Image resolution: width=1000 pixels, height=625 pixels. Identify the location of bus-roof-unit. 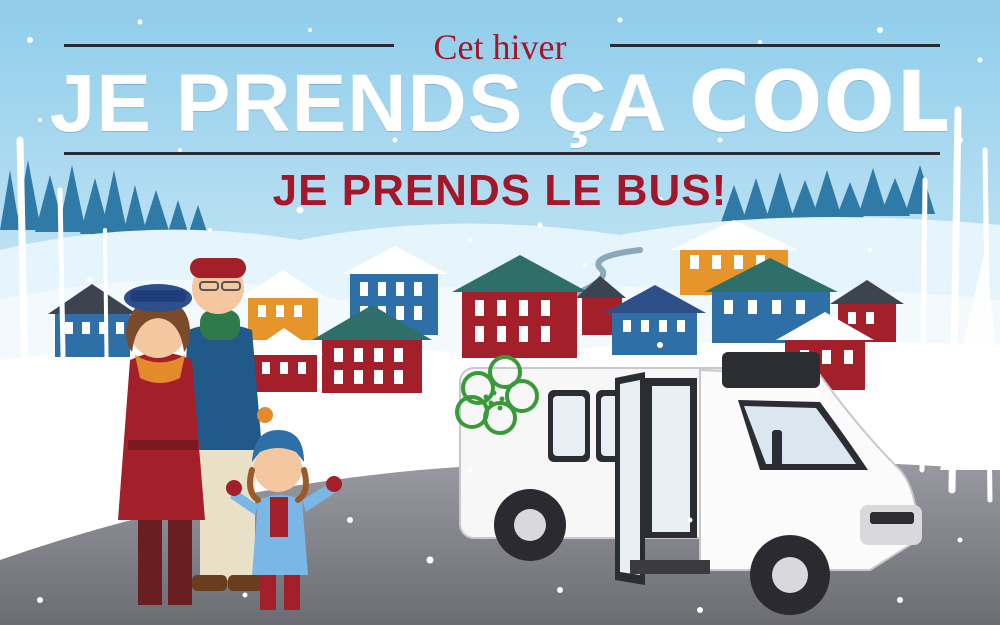
(771, 370).